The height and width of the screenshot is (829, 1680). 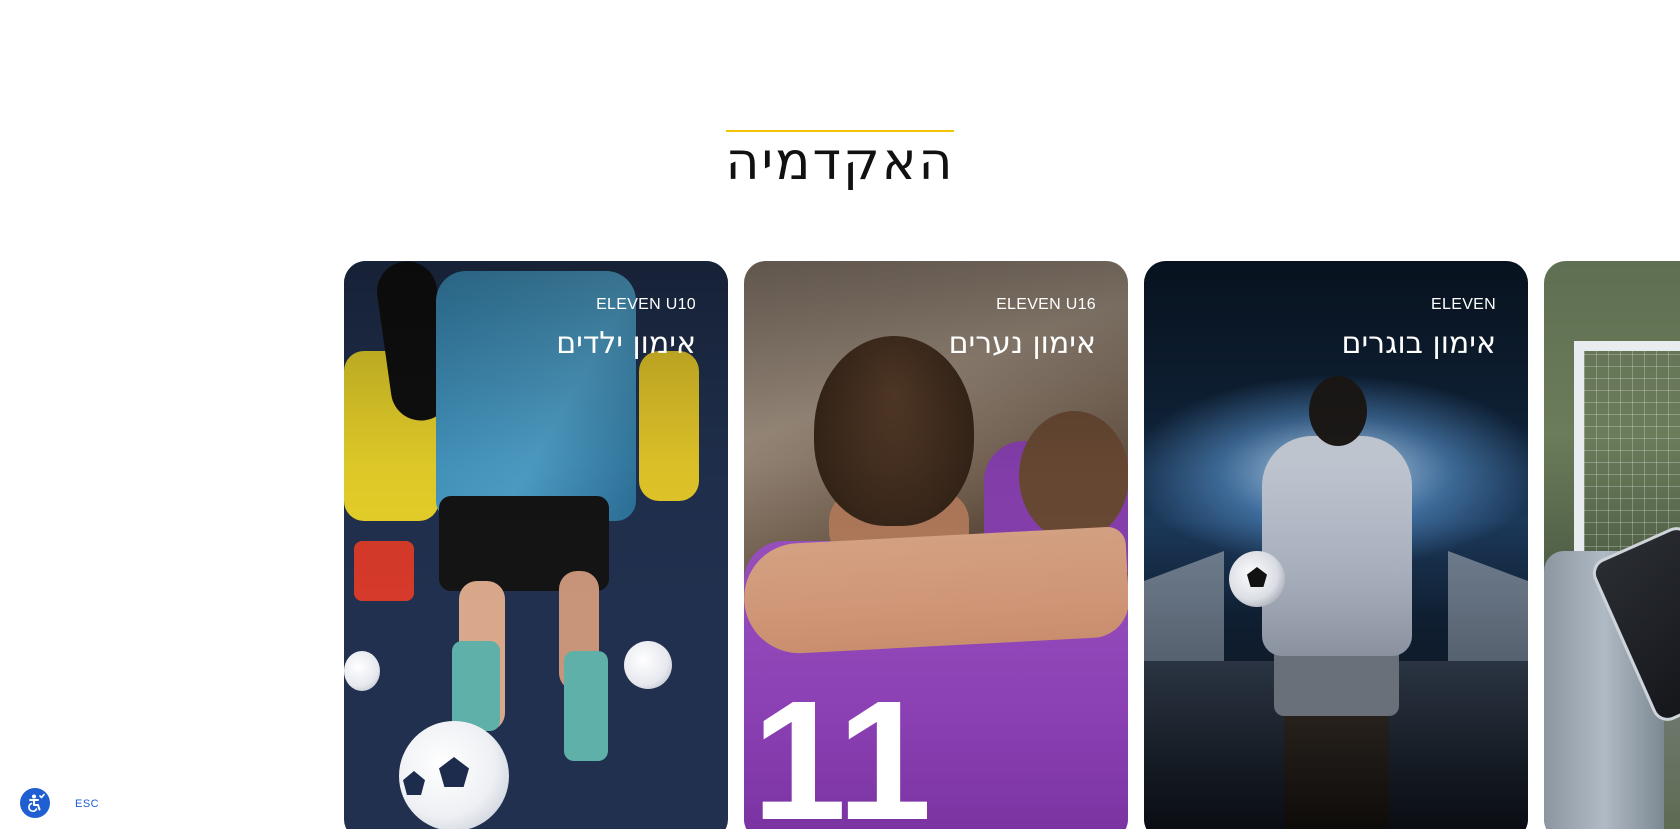 I want to click on card-image-partial, so click(x=1612, y=545).